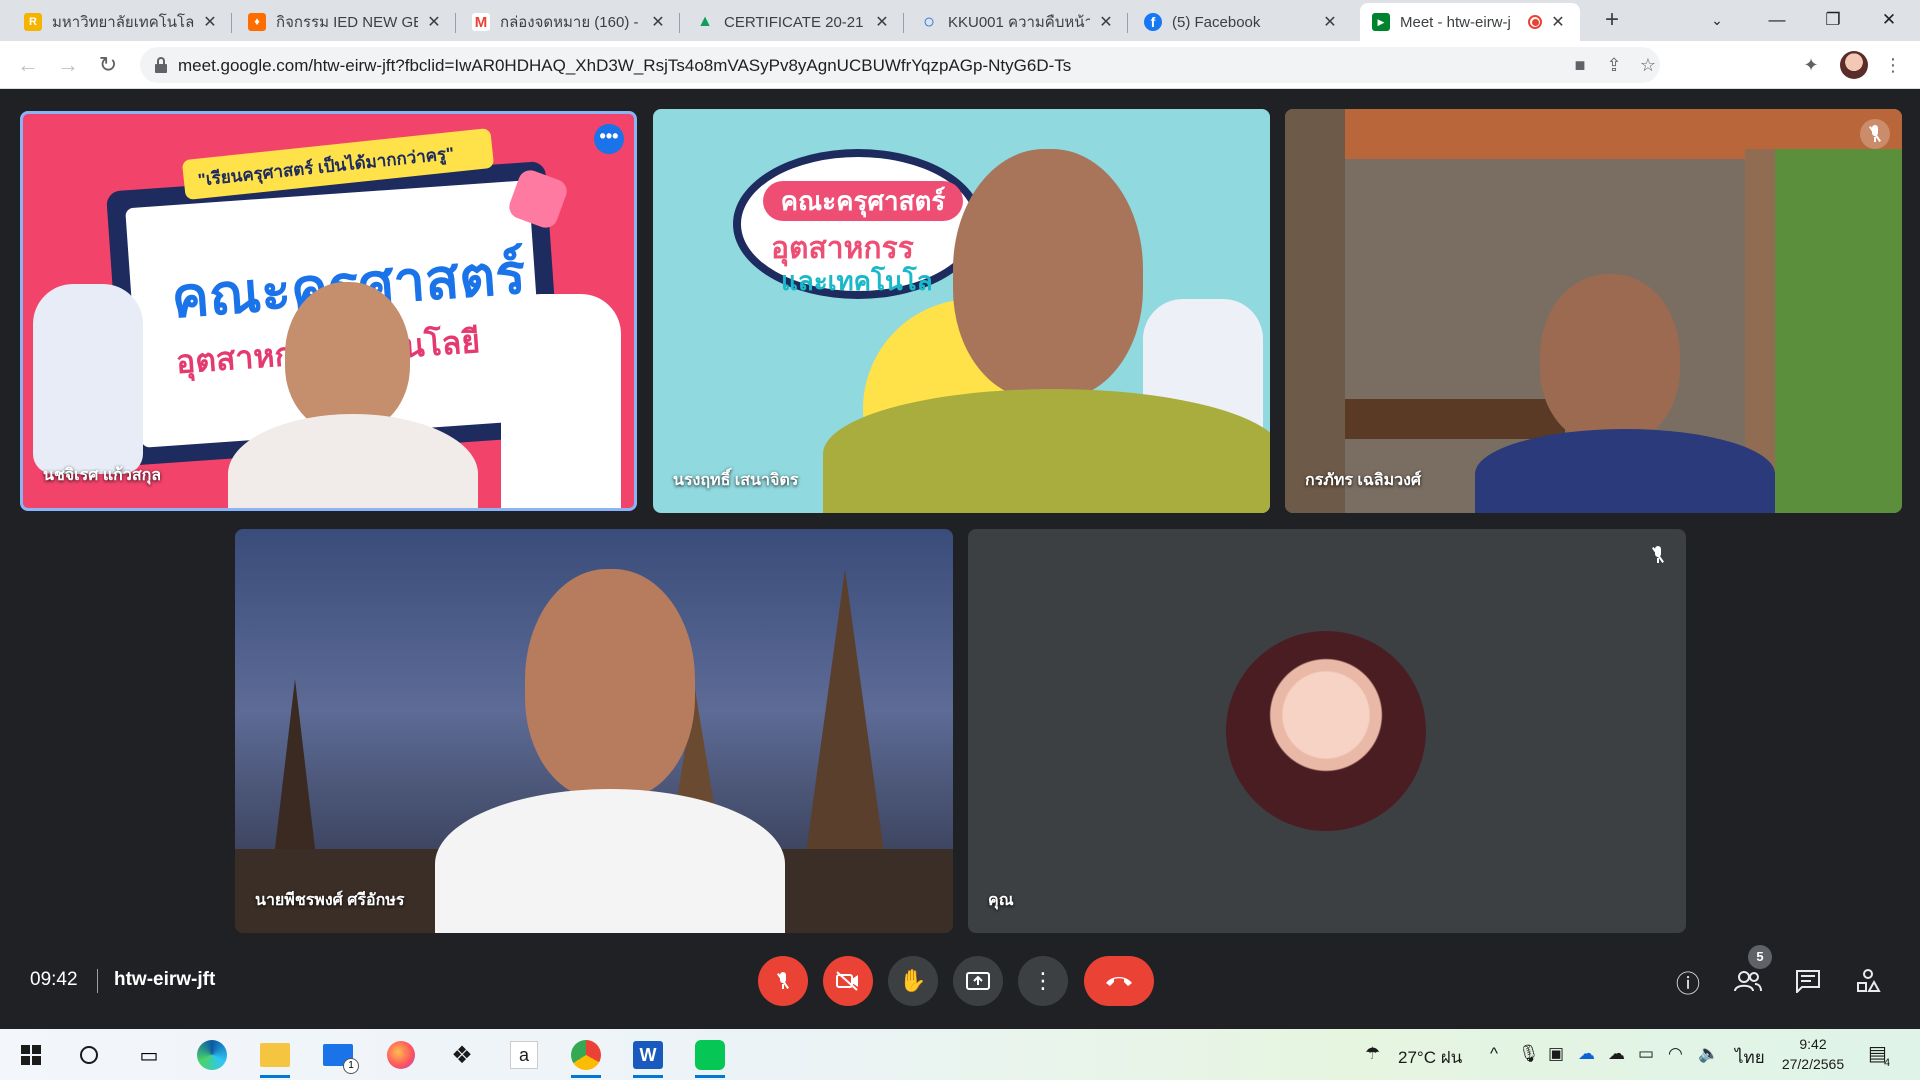  I want to click on participant-name: คุณ, so click(1001, 900).